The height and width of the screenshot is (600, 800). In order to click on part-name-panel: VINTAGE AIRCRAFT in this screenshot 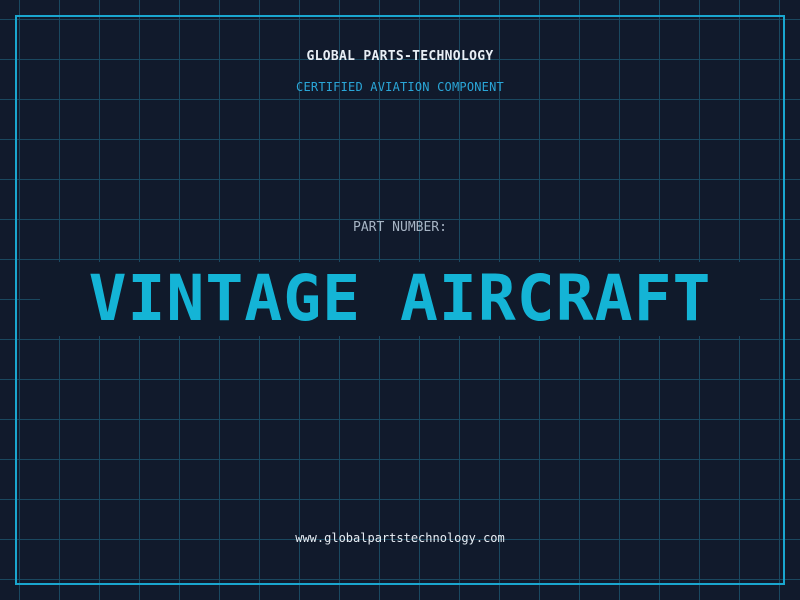, I will do `click(400, 299)`.